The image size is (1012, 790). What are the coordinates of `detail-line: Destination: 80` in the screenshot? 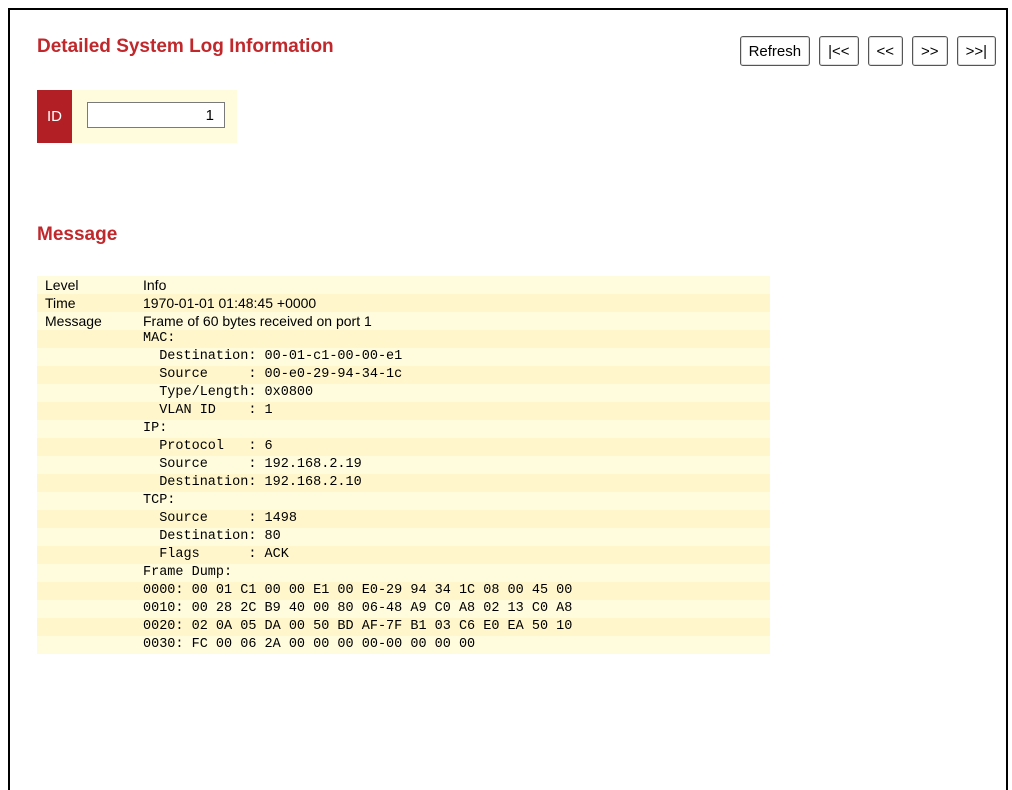 It's located at (212, 536).